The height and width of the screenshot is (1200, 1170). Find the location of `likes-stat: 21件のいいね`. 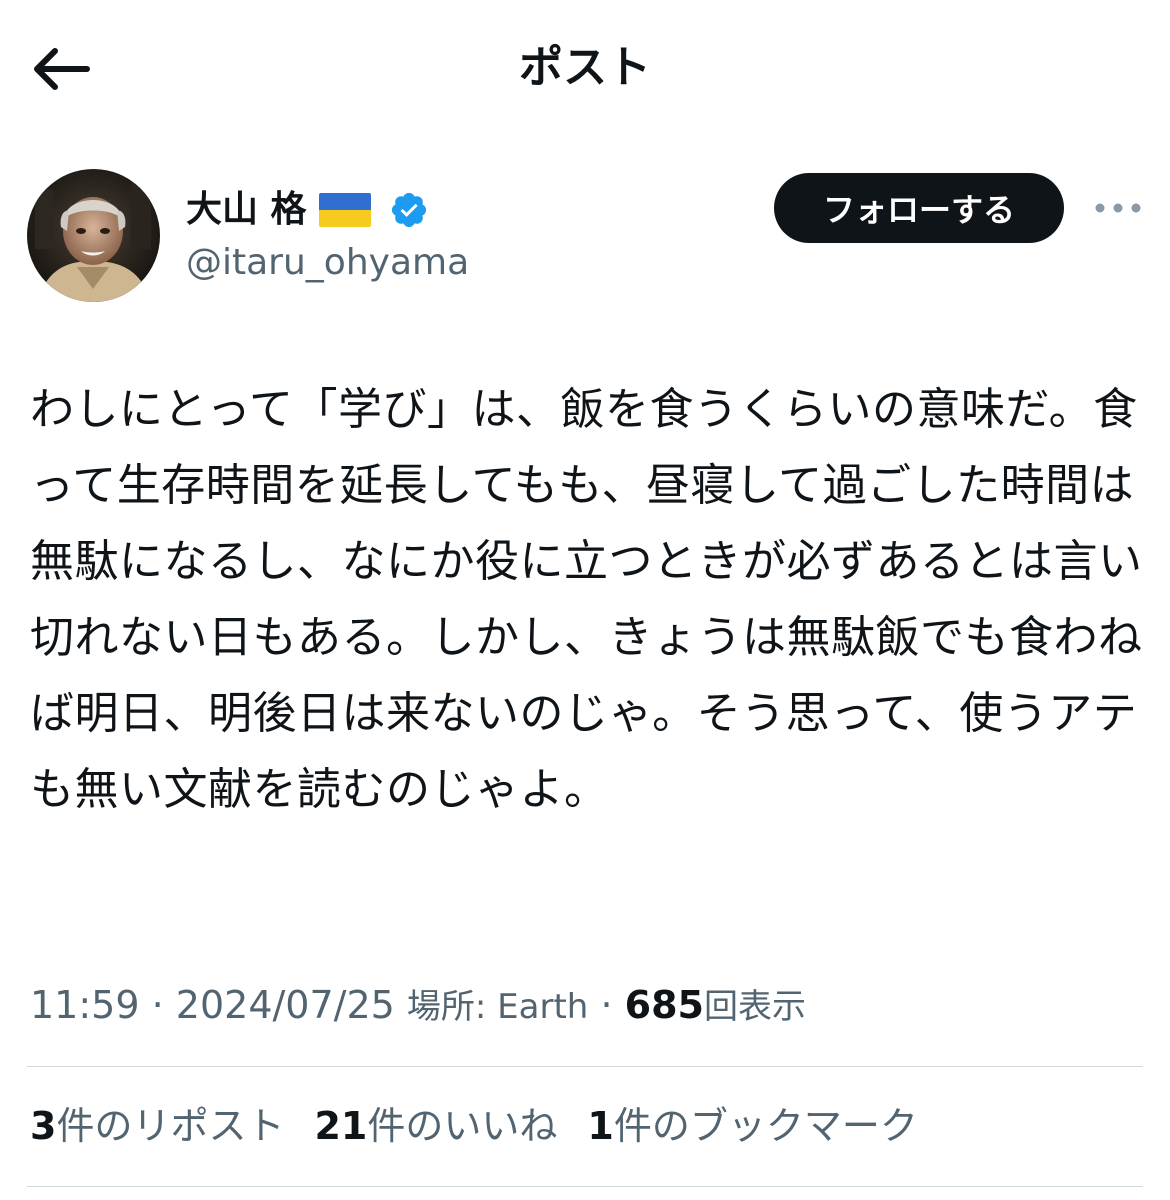

likes-stat: 21件のいいね is located at coordinates (435, 1126).